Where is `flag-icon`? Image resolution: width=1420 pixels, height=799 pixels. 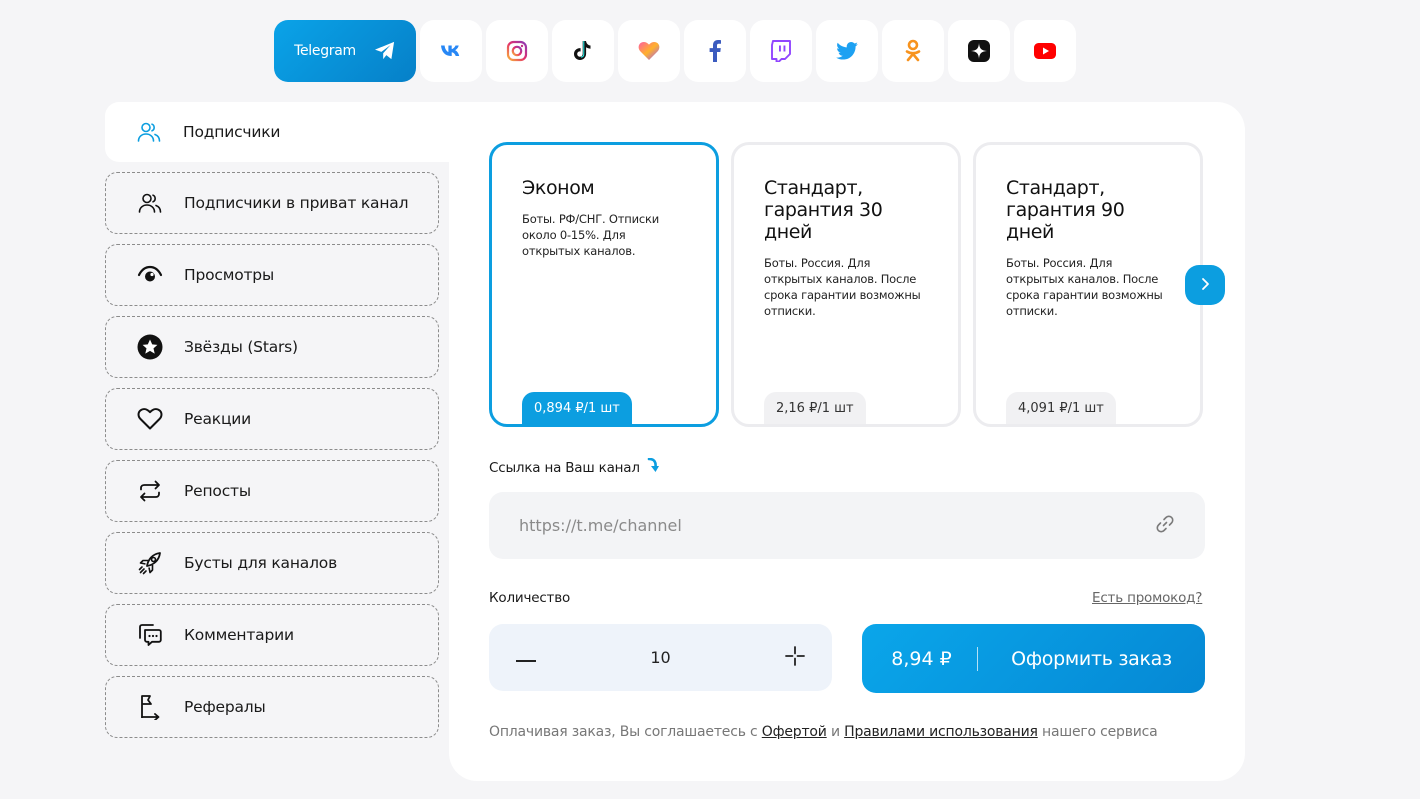 flag-icon is located at coordinates (150, 707).